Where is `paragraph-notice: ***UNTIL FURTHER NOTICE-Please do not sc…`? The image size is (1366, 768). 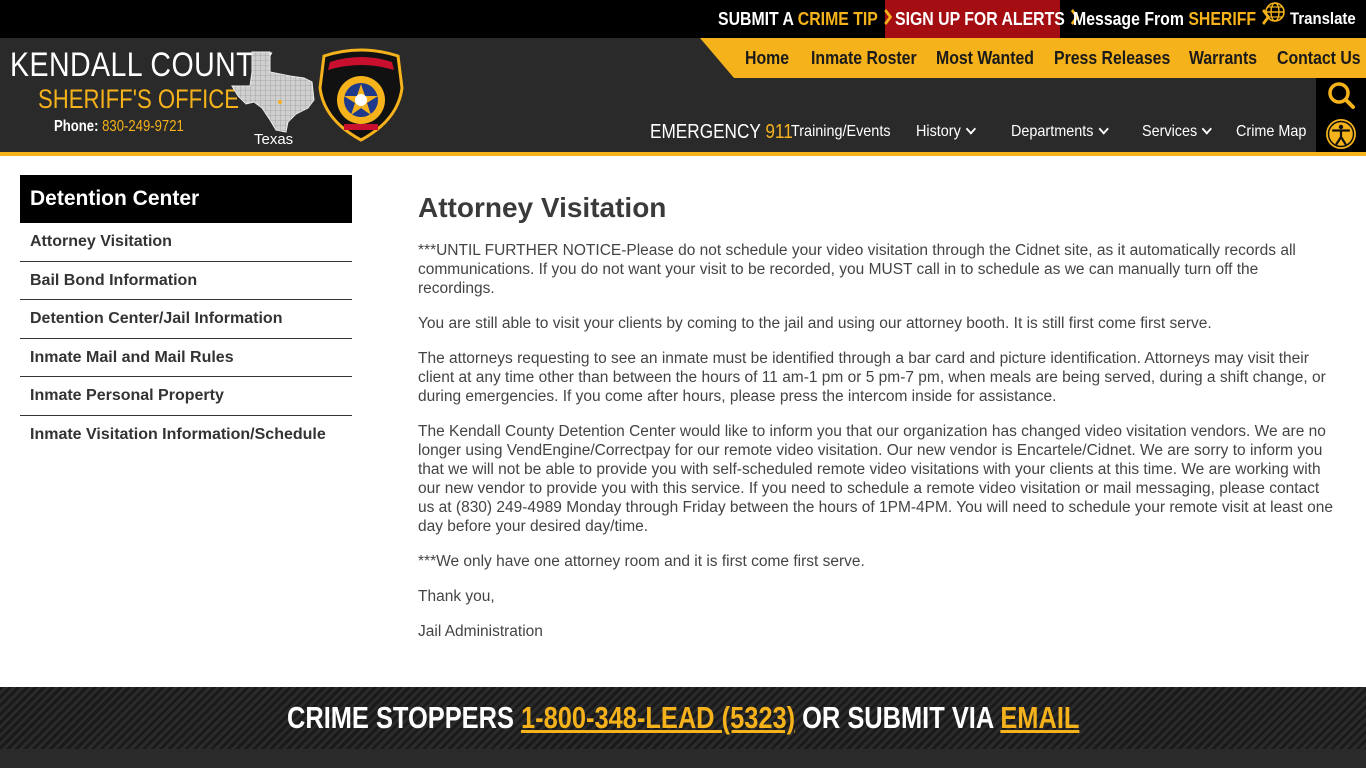
paragraph-notice: ***UNTIL FURTHER NOTICE-Please do not sc… is located at coordinates (857, 269).